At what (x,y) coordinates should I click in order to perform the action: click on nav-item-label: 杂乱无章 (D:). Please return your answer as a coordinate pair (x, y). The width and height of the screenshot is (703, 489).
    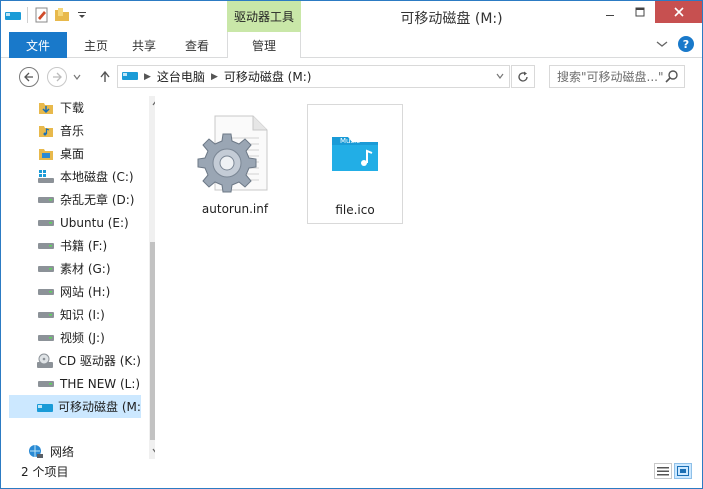
    Looking at the image, I should click on (97, 200).